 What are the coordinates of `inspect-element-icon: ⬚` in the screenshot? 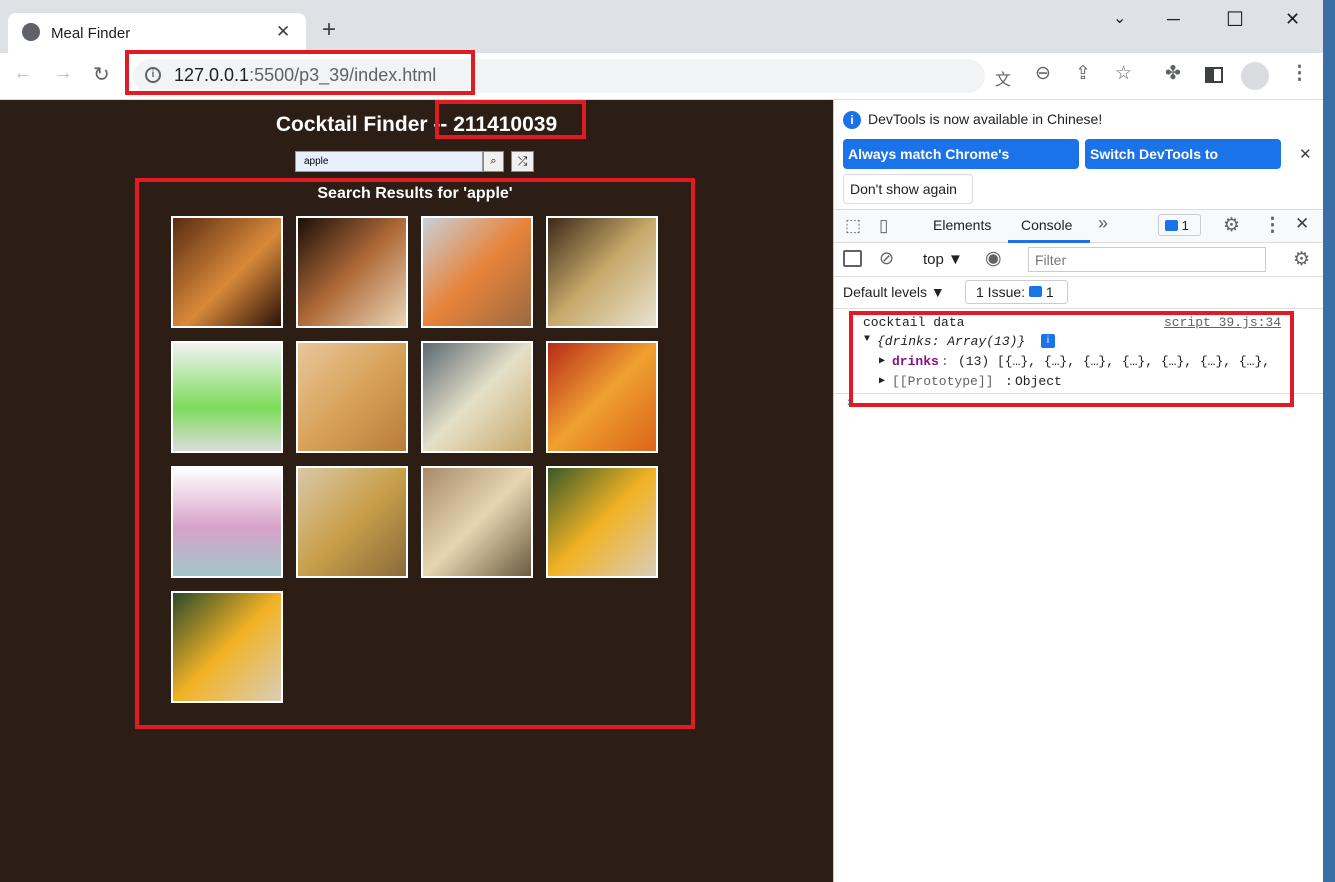 It's located at (853, 226).